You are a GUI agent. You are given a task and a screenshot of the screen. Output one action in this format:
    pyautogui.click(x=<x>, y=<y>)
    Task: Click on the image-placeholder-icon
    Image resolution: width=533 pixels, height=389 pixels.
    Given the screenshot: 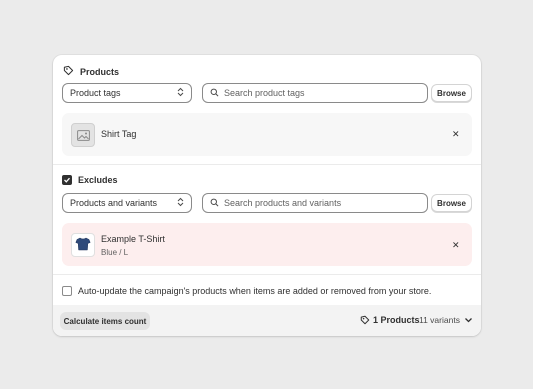 What is the action you would take?
    pyautogui.click(x=83, y=135)
    